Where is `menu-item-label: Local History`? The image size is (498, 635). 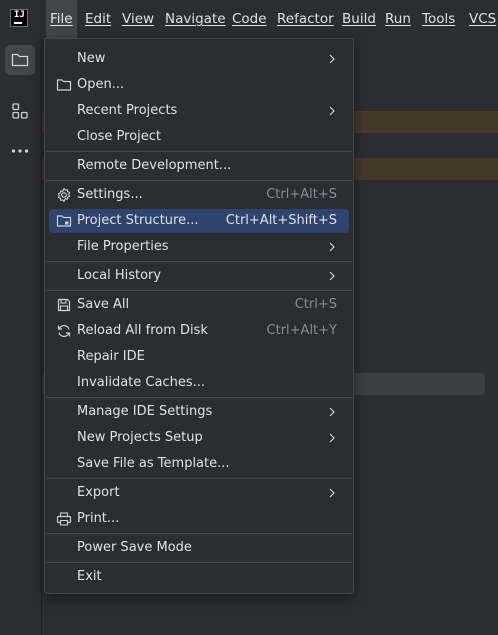
menu-item-label: Local History is located at coordinates (119, 275).